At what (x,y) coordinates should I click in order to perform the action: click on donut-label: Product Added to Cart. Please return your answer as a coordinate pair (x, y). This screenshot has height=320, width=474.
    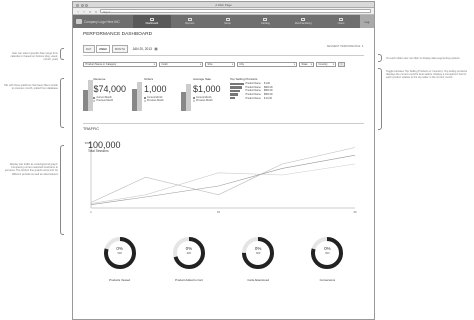
    Looking at the image, I should click on (189, 280).